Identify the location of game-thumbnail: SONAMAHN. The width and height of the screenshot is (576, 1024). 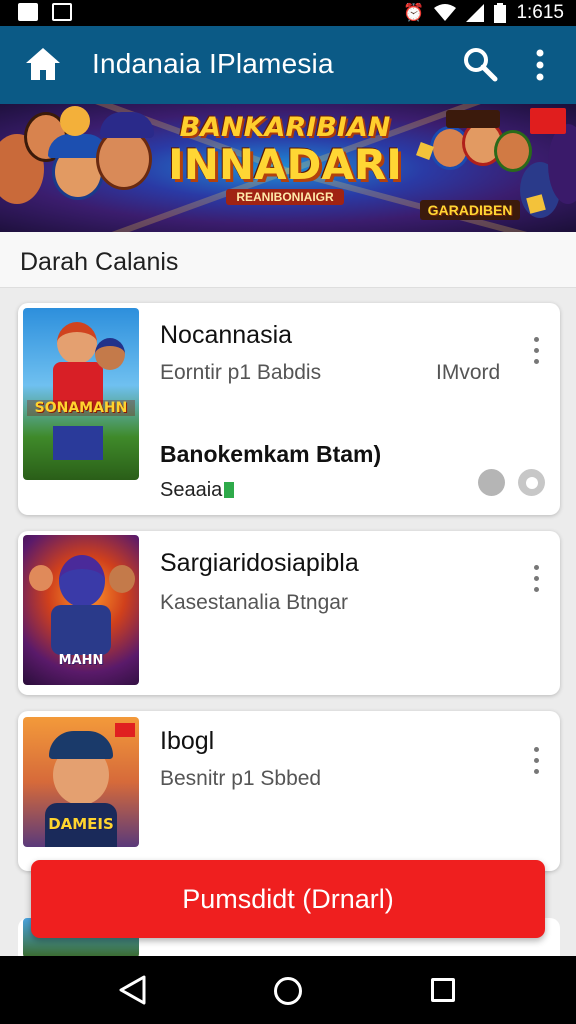
(81, 394).